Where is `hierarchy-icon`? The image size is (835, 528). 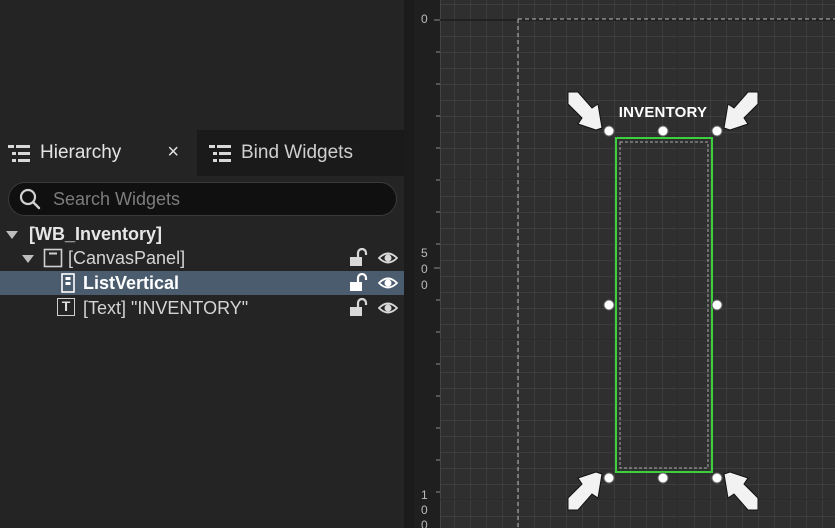
hierarchy-icon is located at coordinates (19, 153).